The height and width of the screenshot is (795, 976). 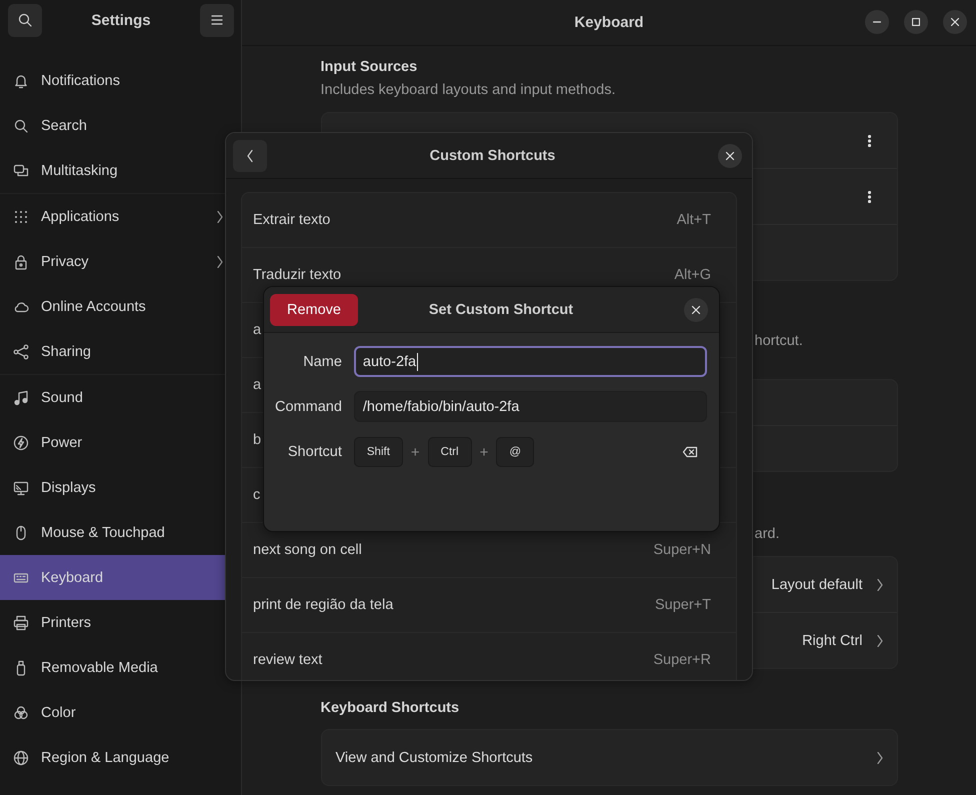 What do you see at coordinates (682, 660) in the screenshot?
I see `shortcut-label: Super+R` at bounding box center [682, 660].